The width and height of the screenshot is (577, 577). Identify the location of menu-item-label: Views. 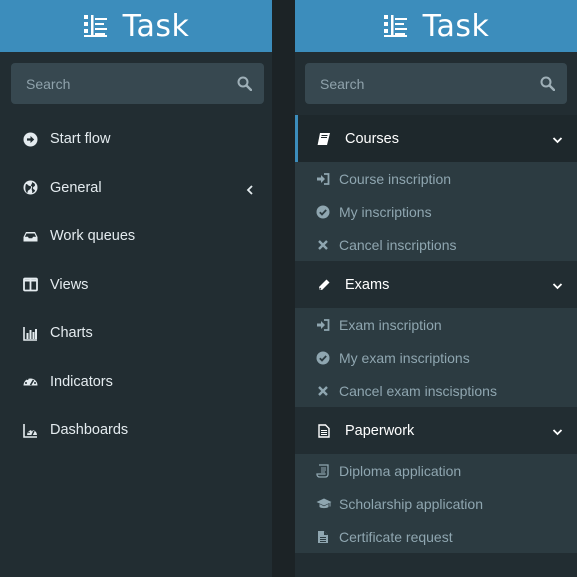
(69, 284).